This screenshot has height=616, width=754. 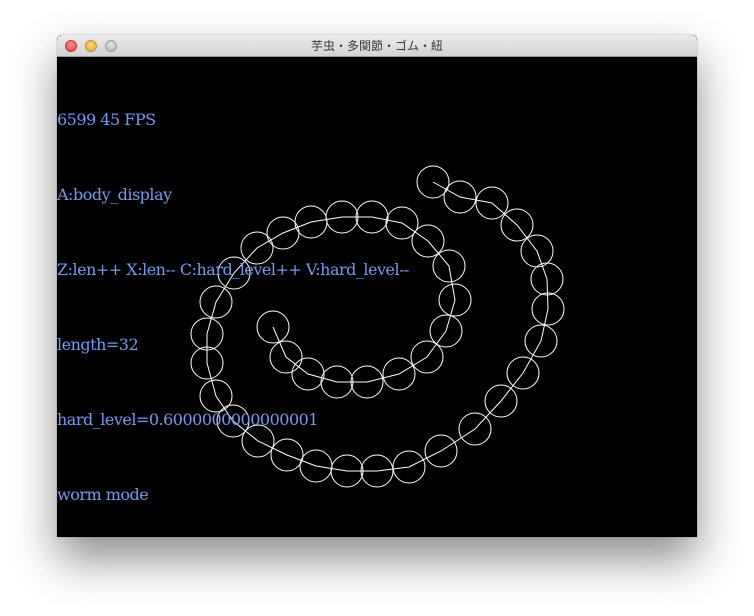 I want to click on title-bar: 芋虫・多関節・ゴム・紐, so click(x=377, y=46).